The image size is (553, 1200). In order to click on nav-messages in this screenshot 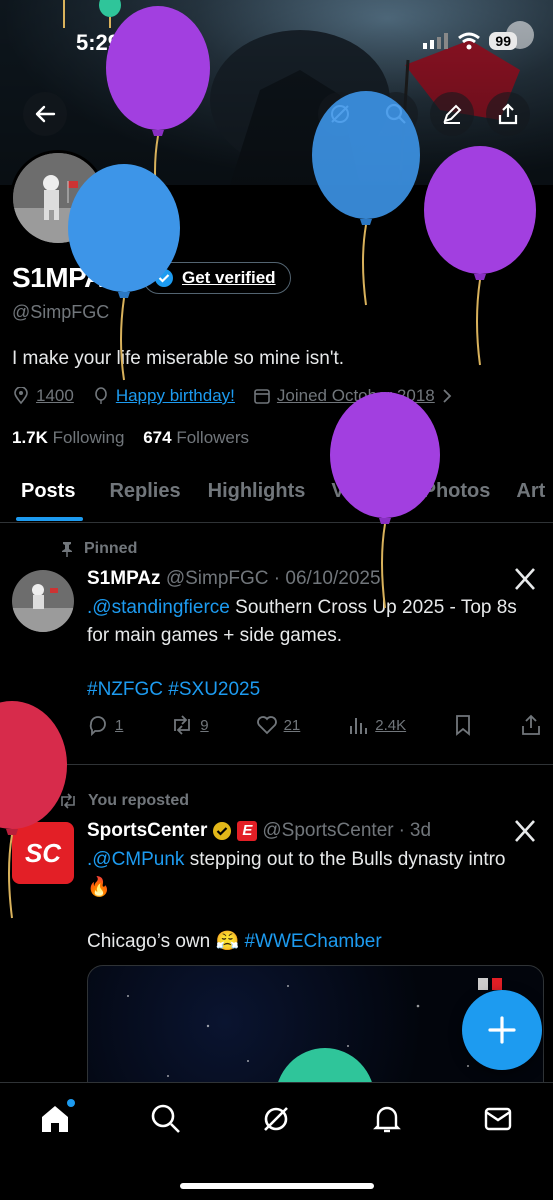, I will do `click(498, 1151)`.